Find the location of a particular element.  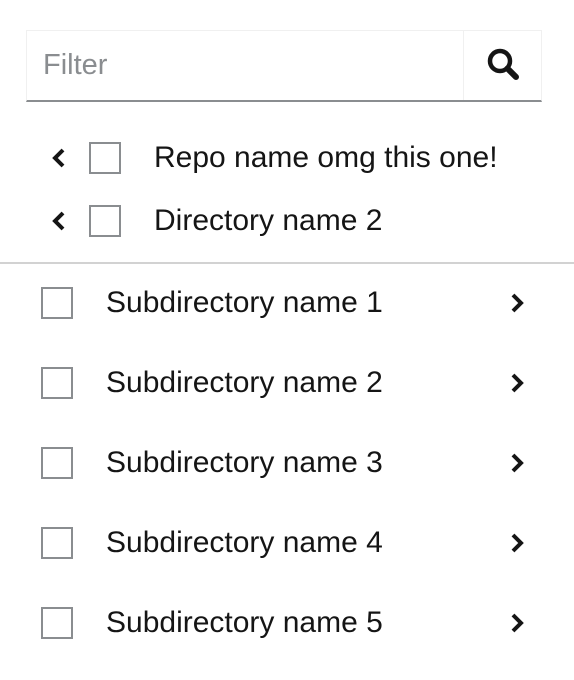

divider is located at coordinates (287, 263).